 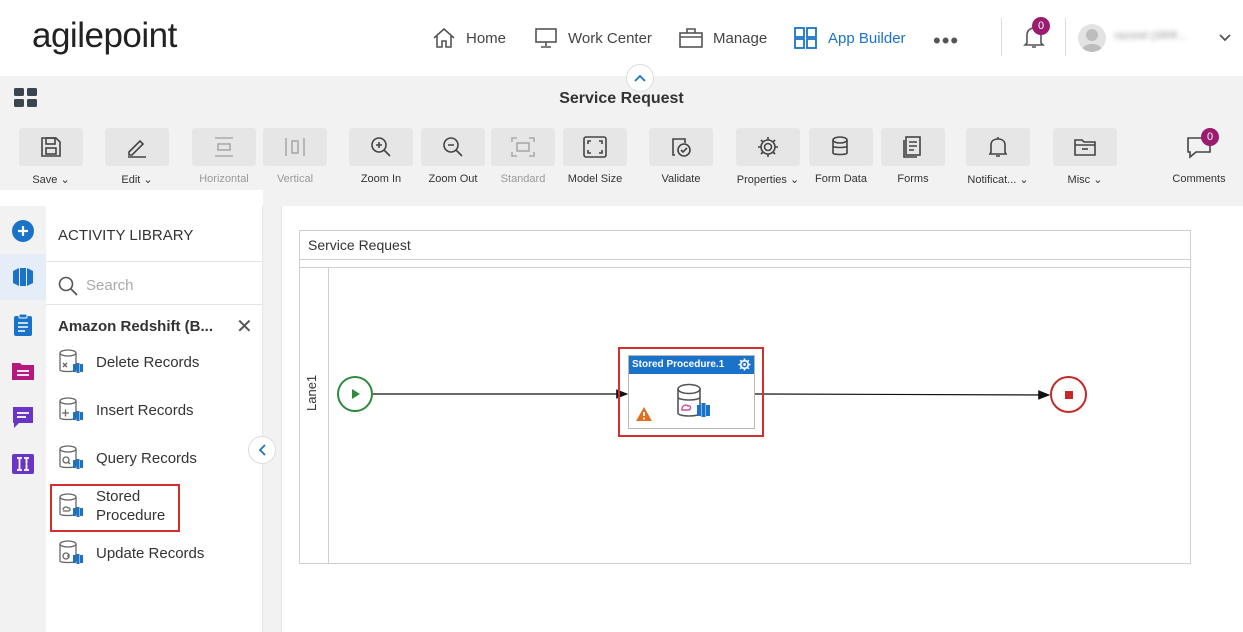 I want to click on connector-activity-to-end, so click(x=902, y=395).